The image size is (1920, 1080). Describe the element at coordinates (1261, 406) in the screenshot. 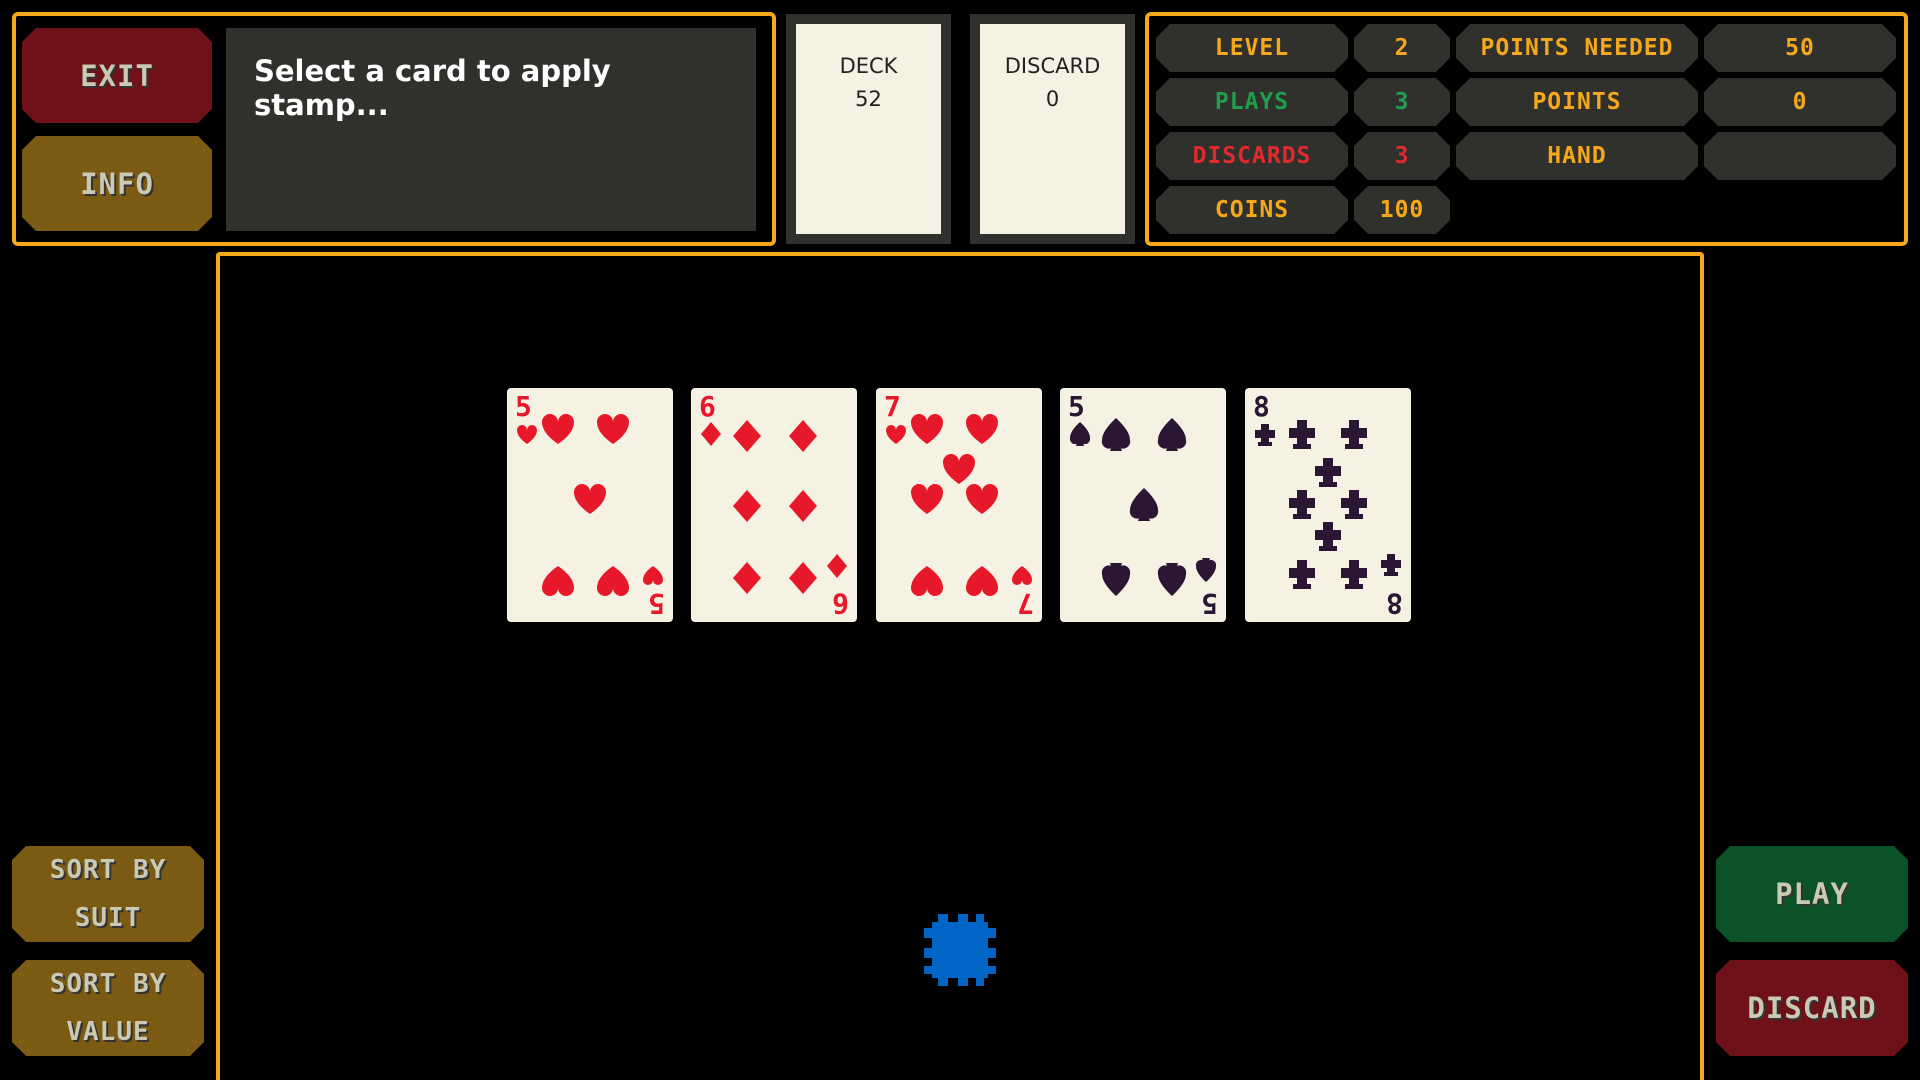

I see `card-rank-top: 8` at that location.